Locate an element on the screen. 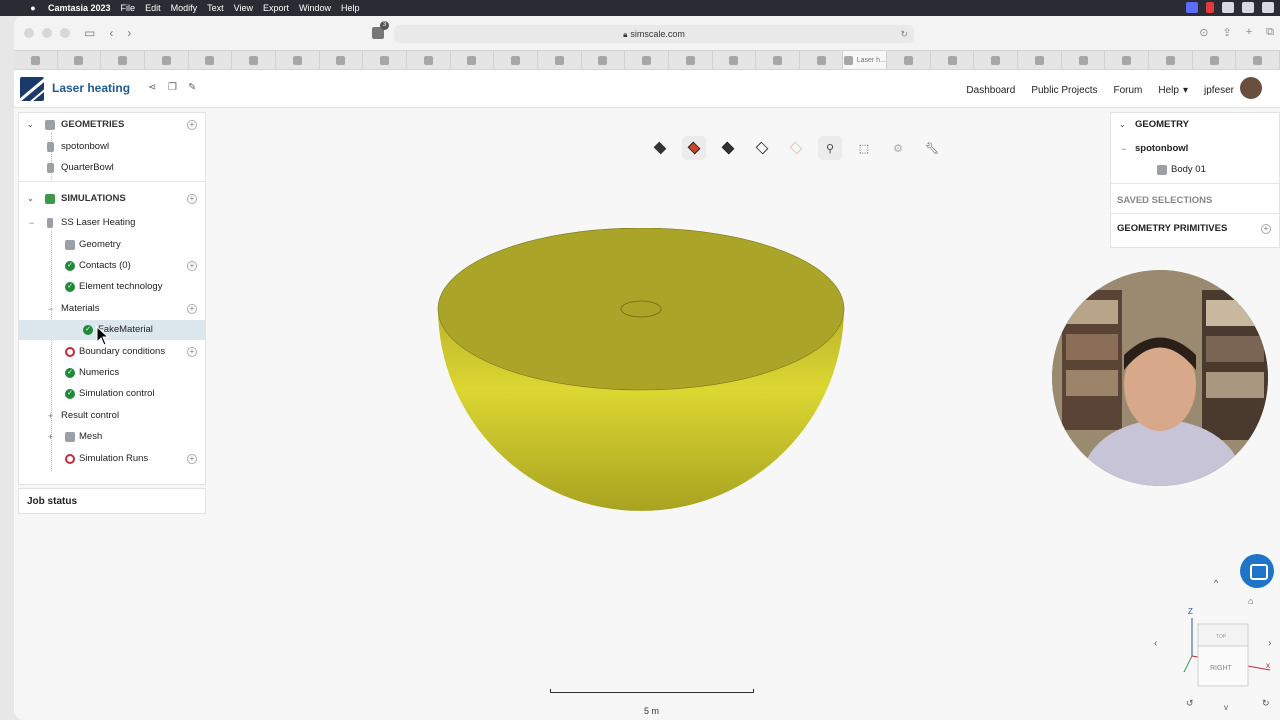  geometry-primitives-header: GEOMETRY PRIMITIVES + is located at coordinates (1195, 229).